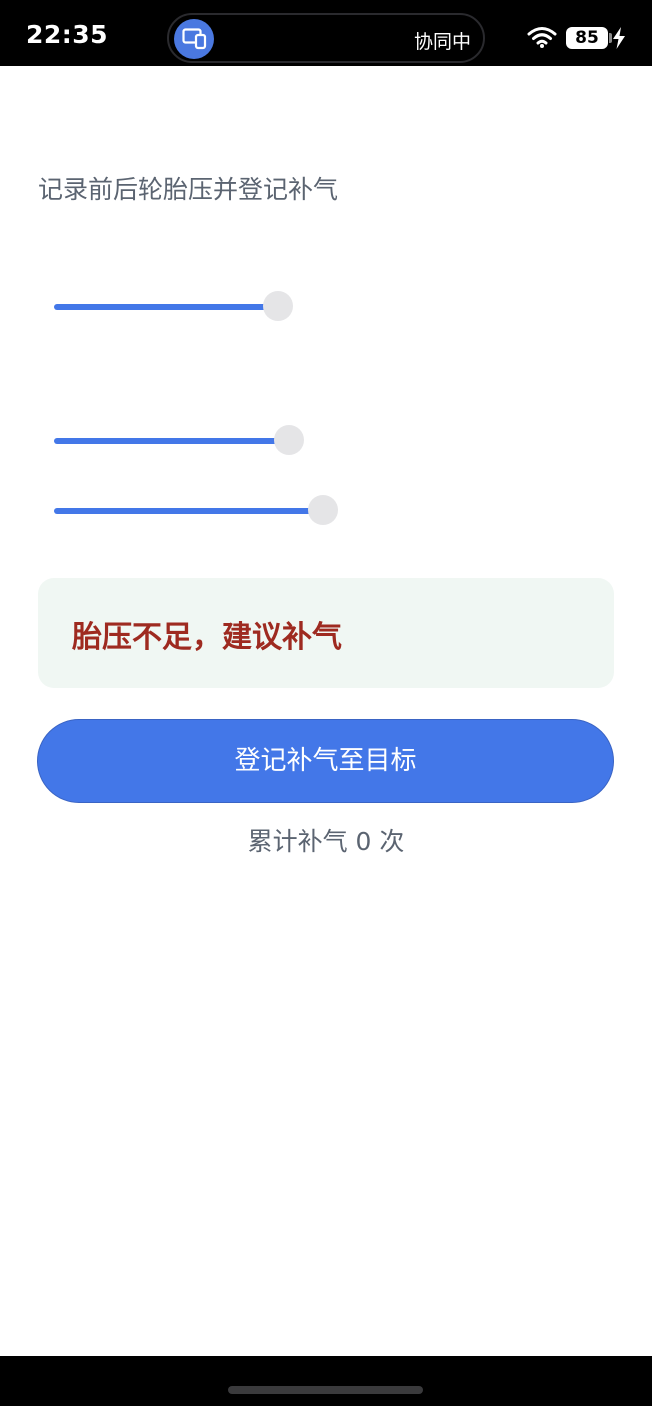 This screenshot has width=652, height=1406. I want to click on screen-share-icon, so click(194, 39).